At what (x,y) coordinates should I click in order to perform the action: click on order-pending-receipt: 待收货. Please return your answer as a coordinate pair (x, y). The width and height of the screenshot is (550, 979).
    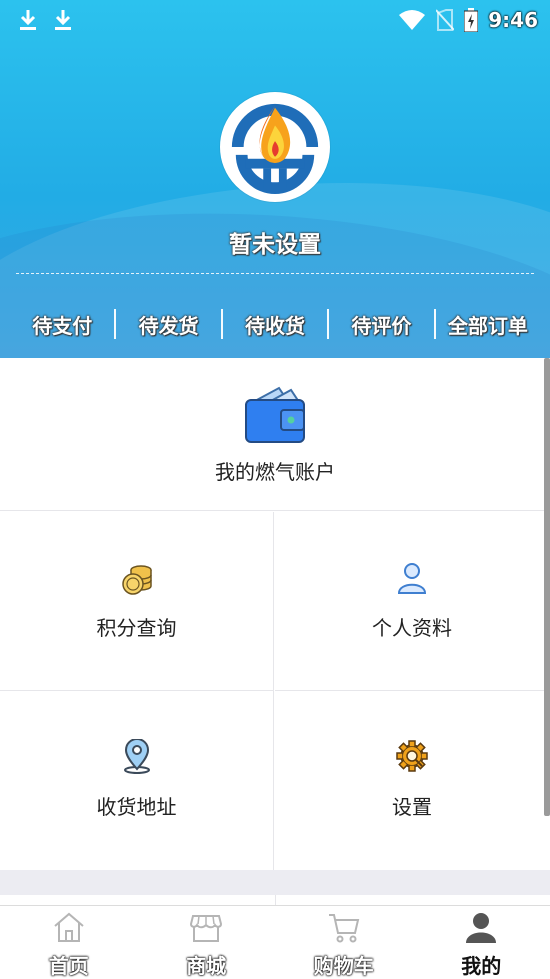
    Looking at the image, I should click on (275, 324).